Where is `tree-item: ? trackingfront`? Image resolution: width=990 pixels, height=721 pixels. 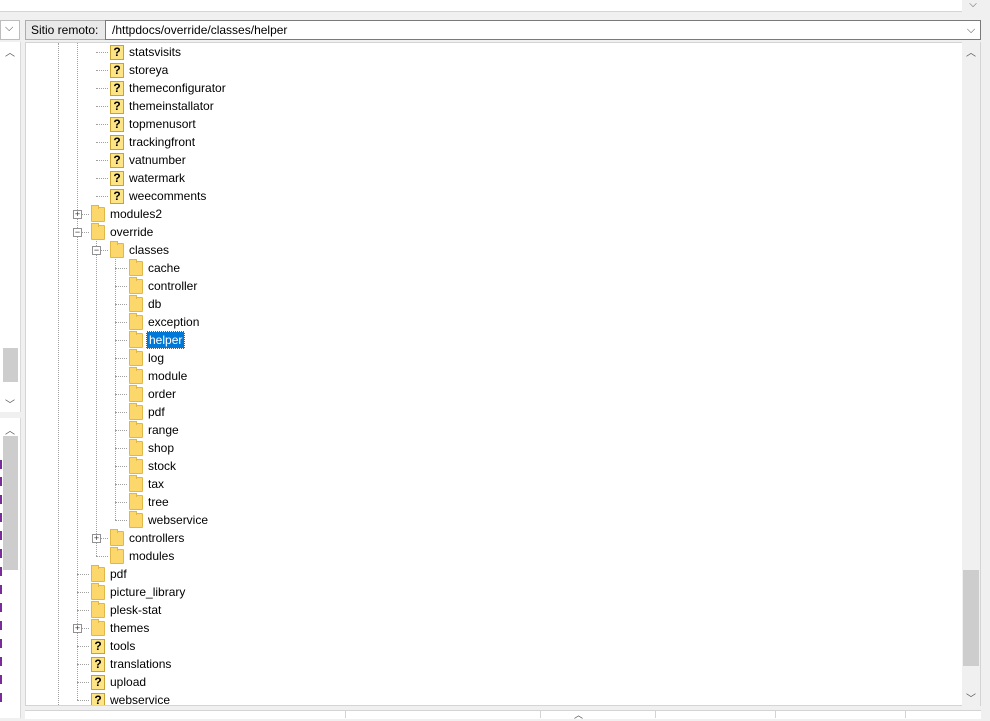 tree-item: ? trackingfront is located at coordinates (491, 142).